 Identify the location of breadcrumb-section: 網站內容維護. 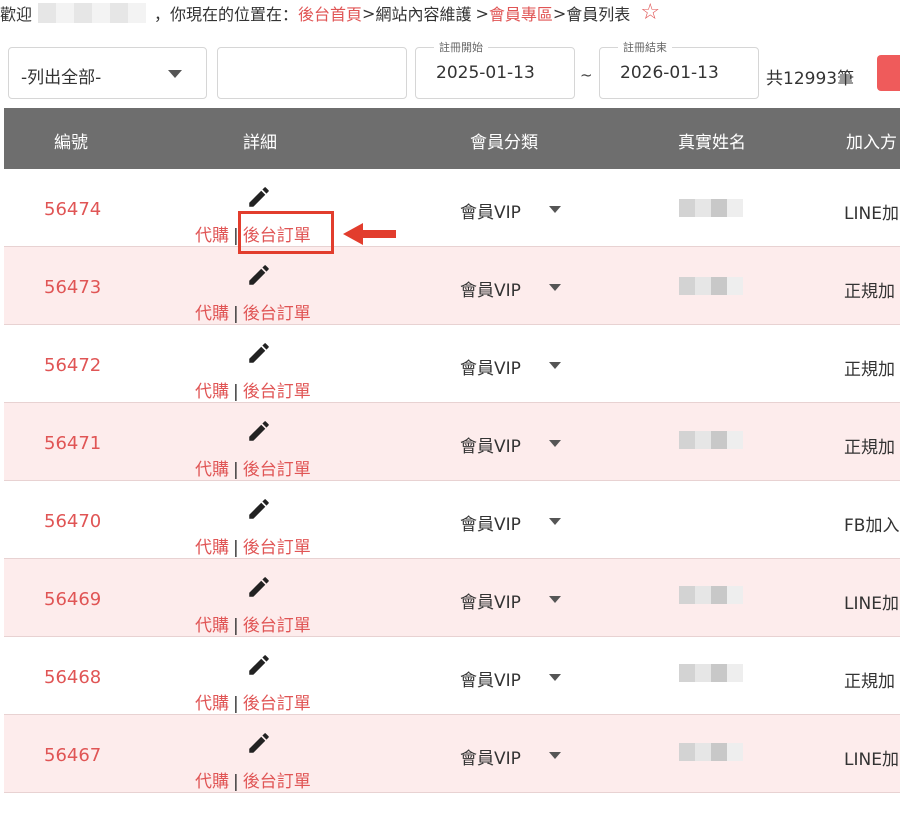
(423, 14).